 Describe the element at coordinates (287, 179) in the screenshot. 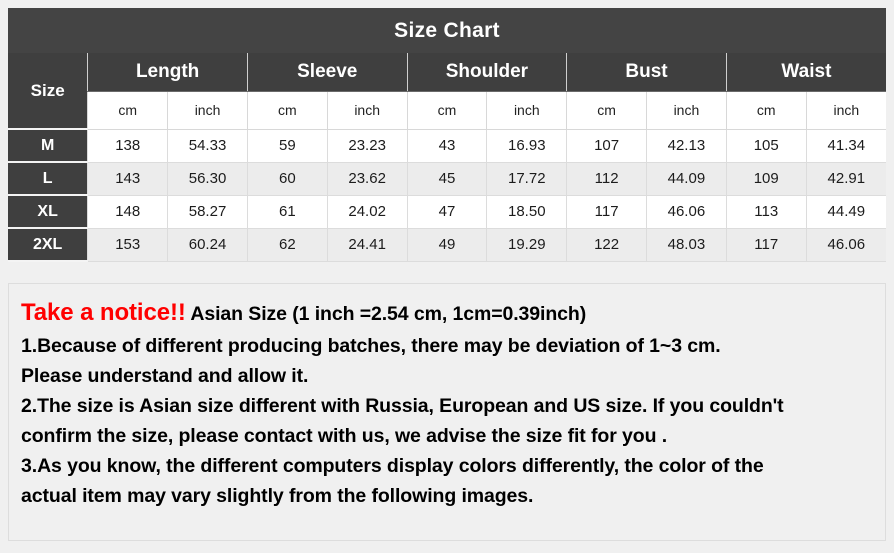

I see `cell-sleeve-cm: 60` at that location.